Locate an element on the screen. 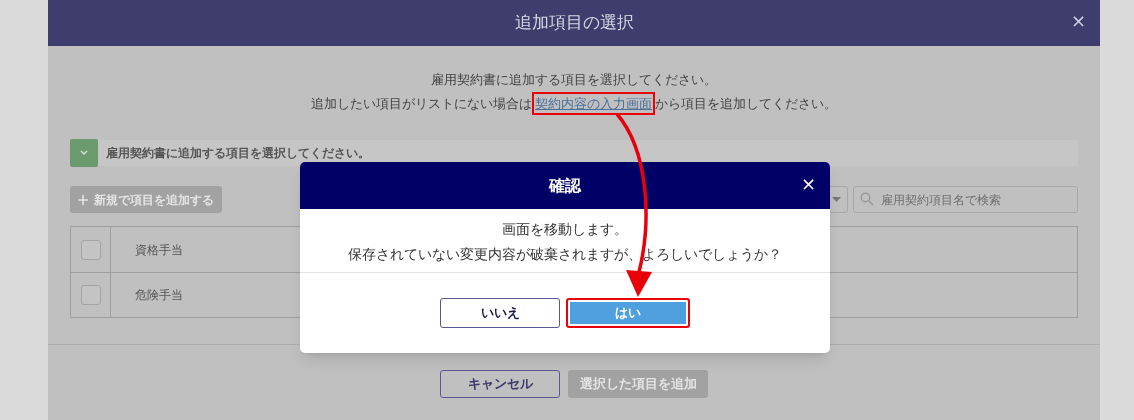 This screenshot has height=420, width=1134. item-name: 危険手当 is located at coordinates (159, 295).